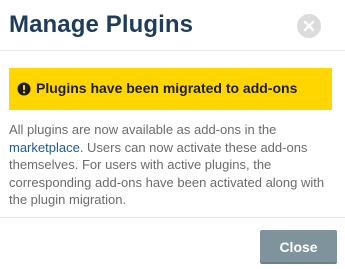 This screenshot has width=345, height=269. I want to click on migration-alert-banner: Plugins have been migrated to add-ons, so click(170, 89).